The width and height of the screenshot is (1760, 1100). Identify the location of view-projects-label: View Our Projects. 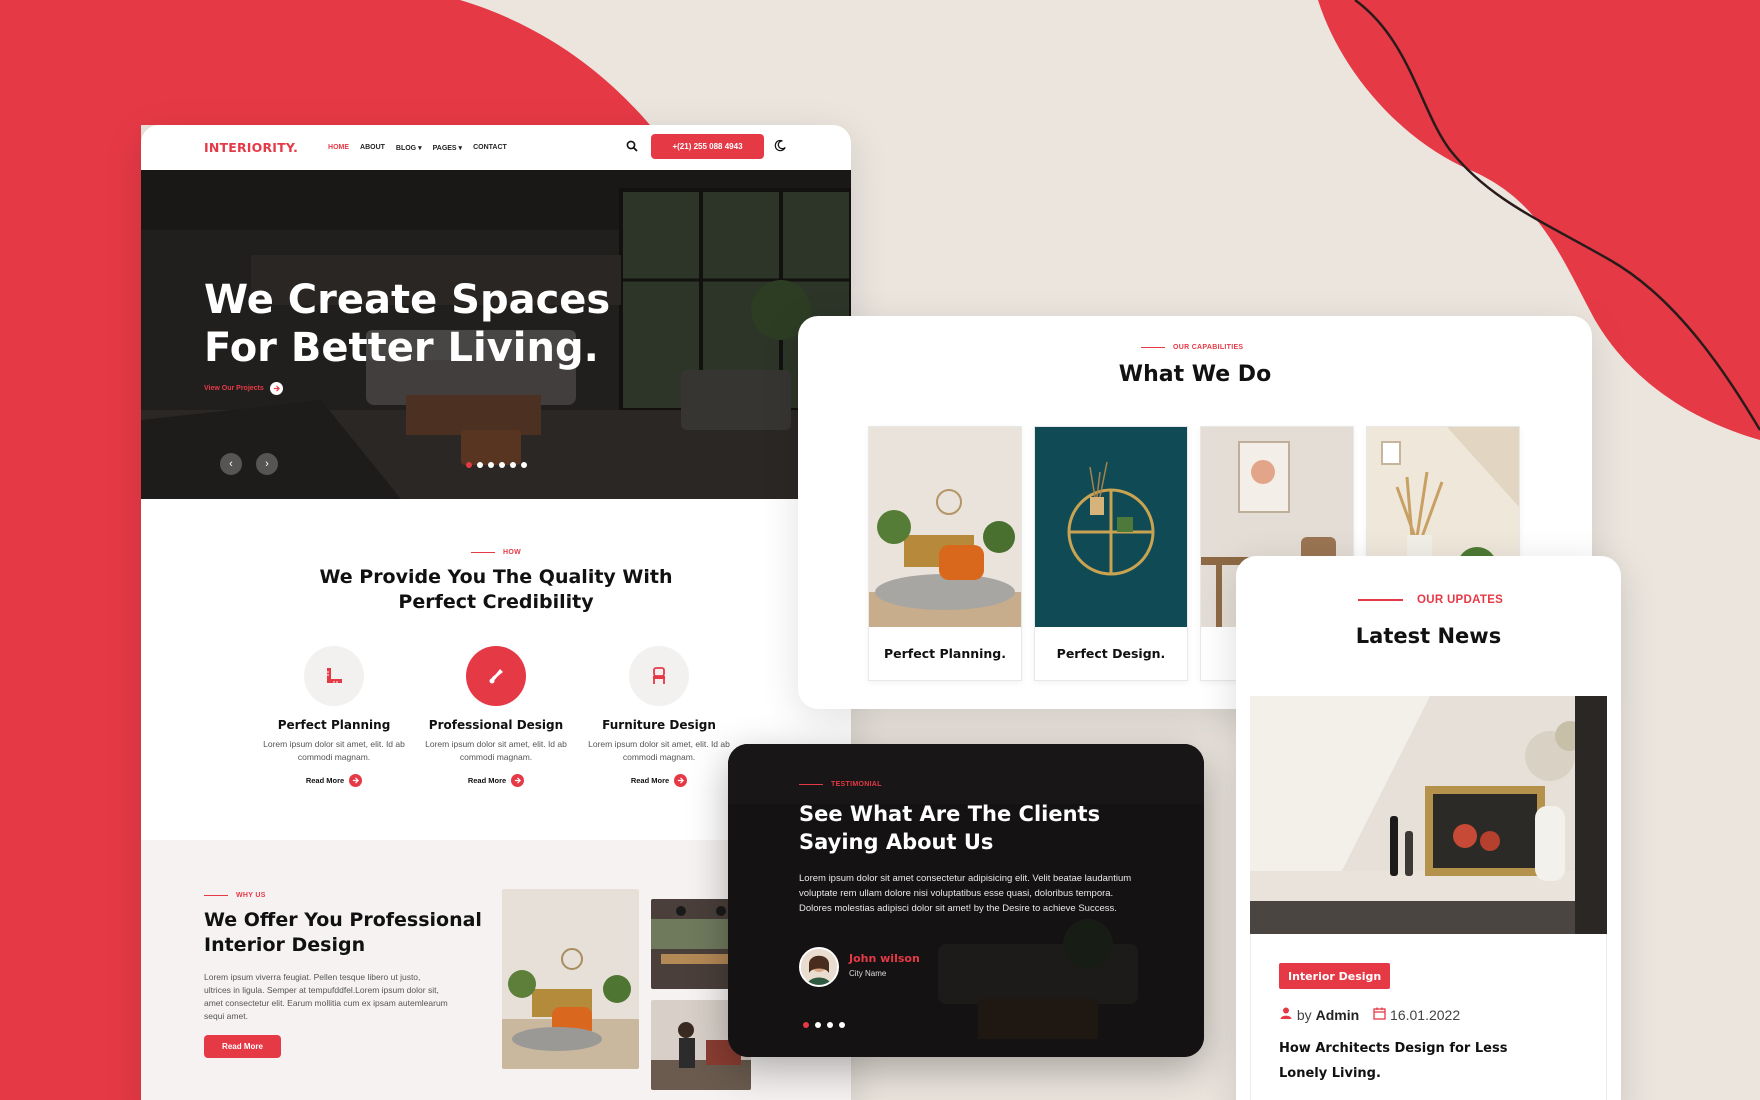
(234, 388).